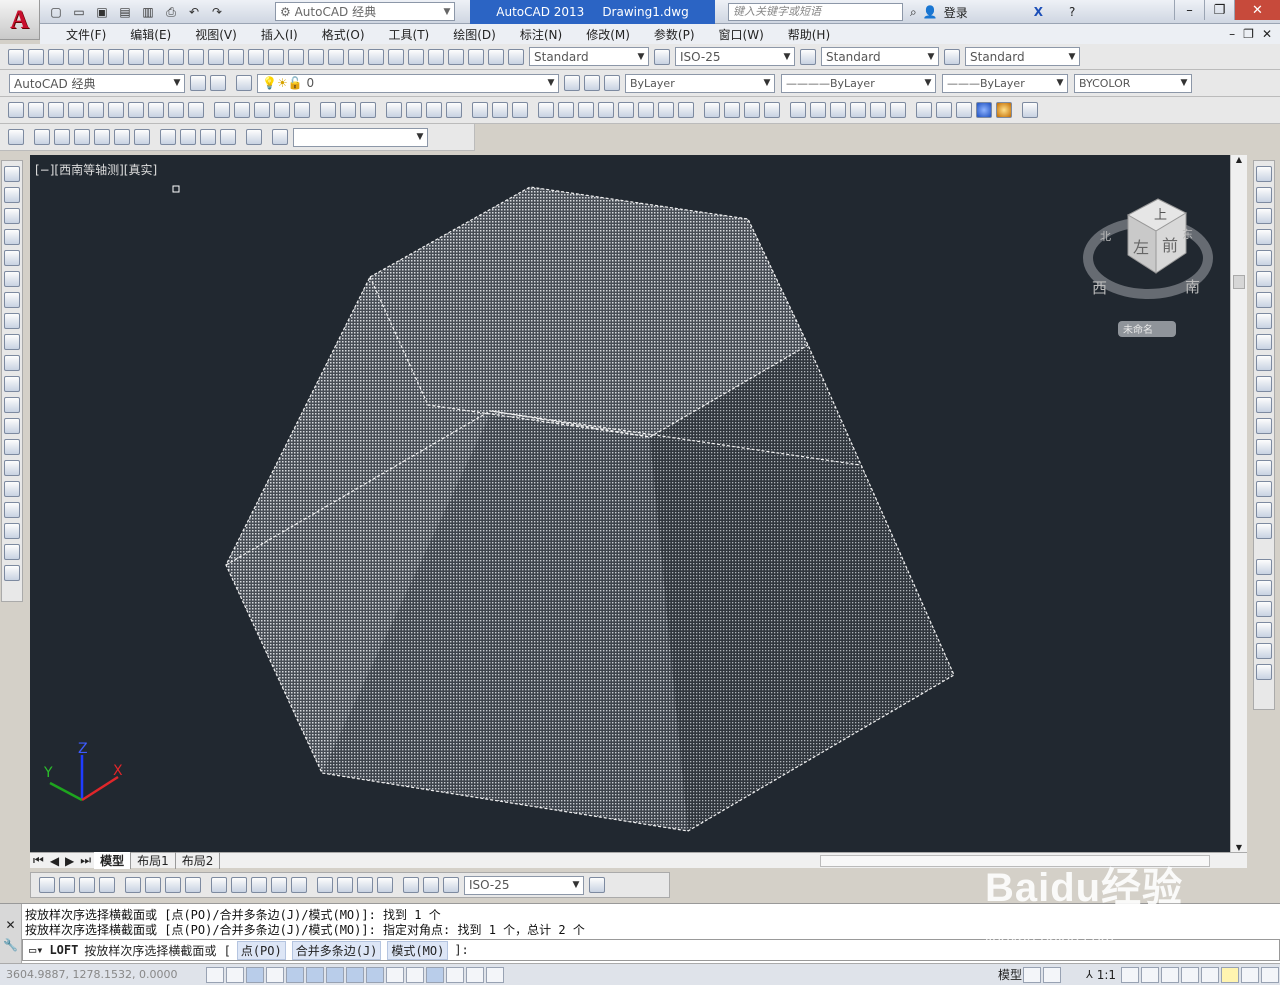 The height and width of the screenshot is (985, 1280). I want to click on match-properties-icon, so click(236, 56).